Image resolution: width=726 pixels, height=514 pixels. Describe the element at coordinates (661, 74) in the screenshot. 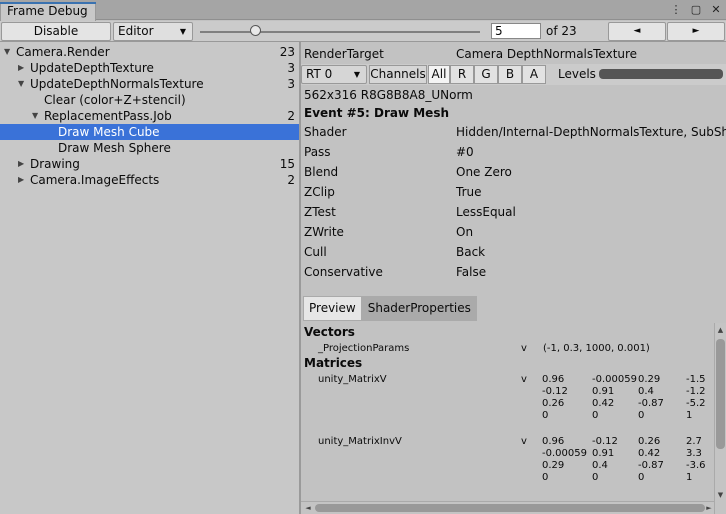

I see `levels-slider` at that location.